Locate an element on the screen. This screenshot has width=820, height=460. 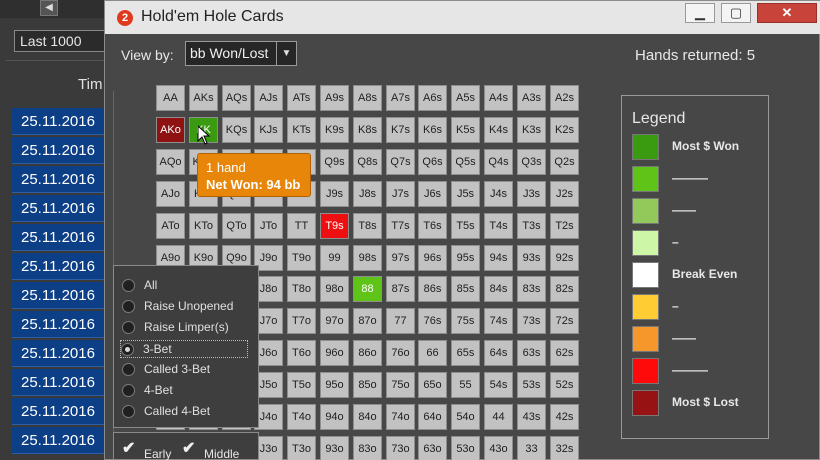
hand-cell-87o: 87o is located at coordinates (367, 321).